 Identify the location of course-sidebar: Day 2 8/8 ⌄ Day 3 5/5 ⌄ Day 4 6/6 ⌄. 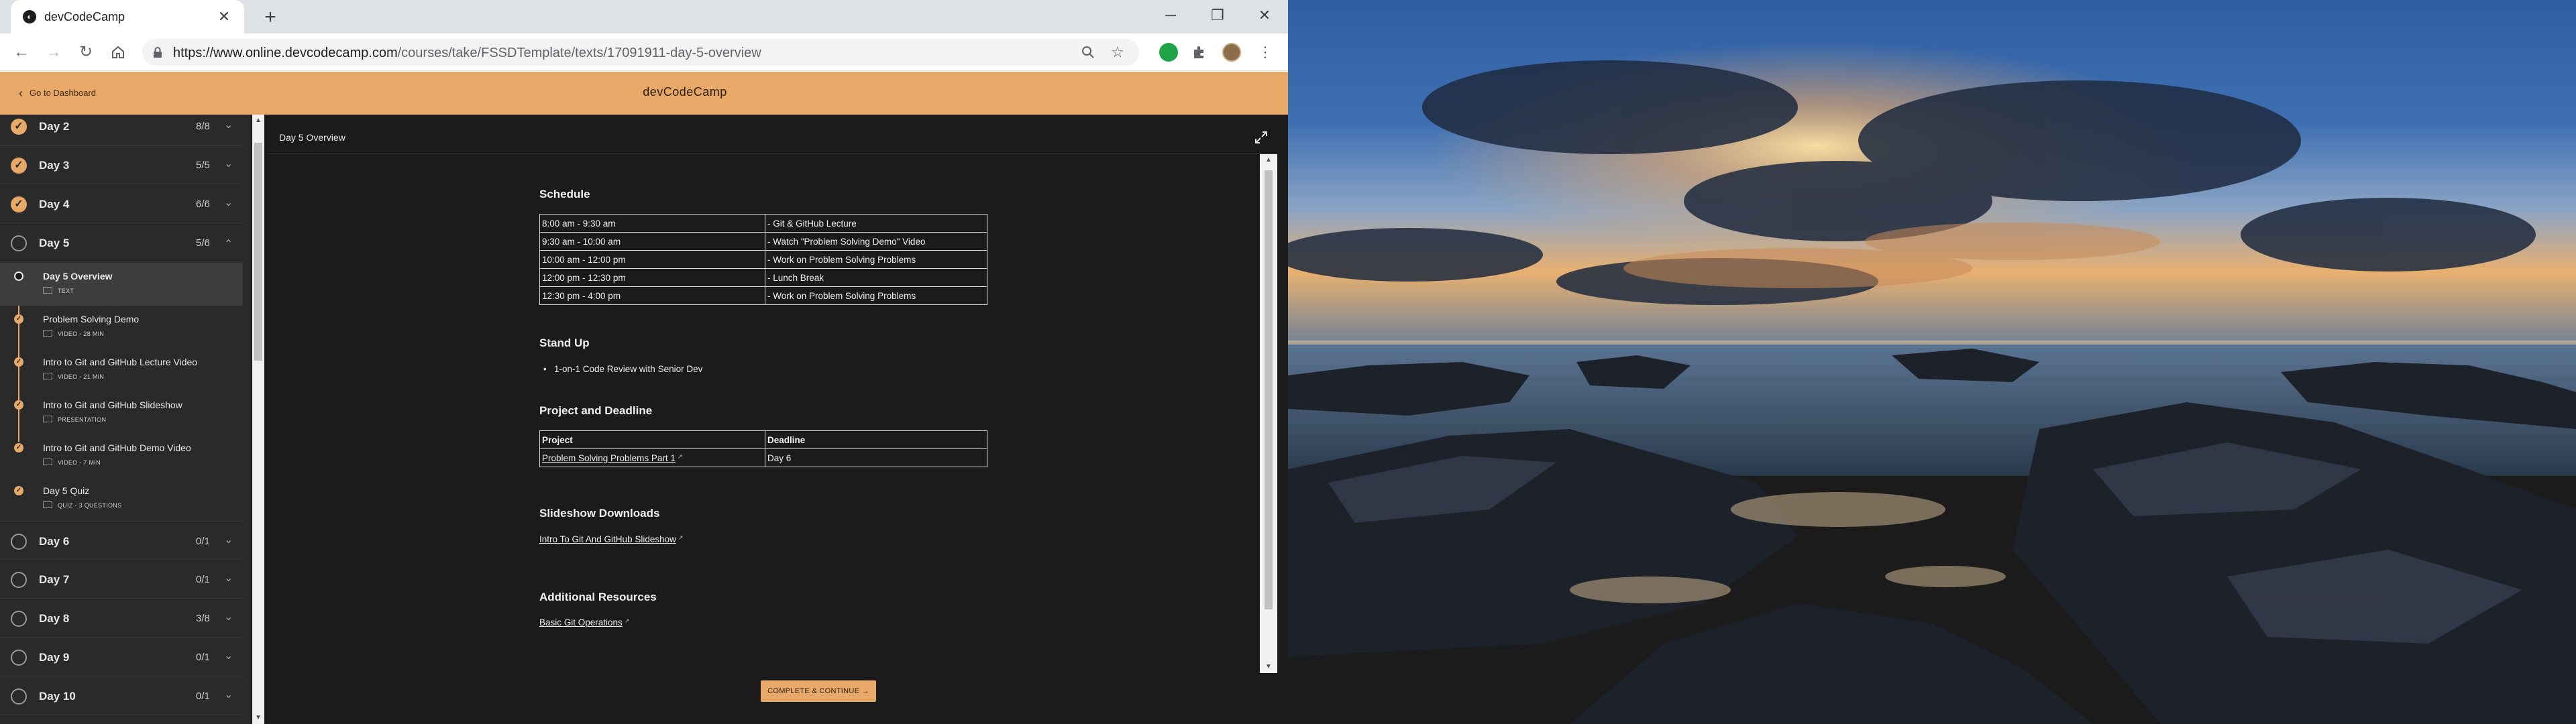
(125, 419).